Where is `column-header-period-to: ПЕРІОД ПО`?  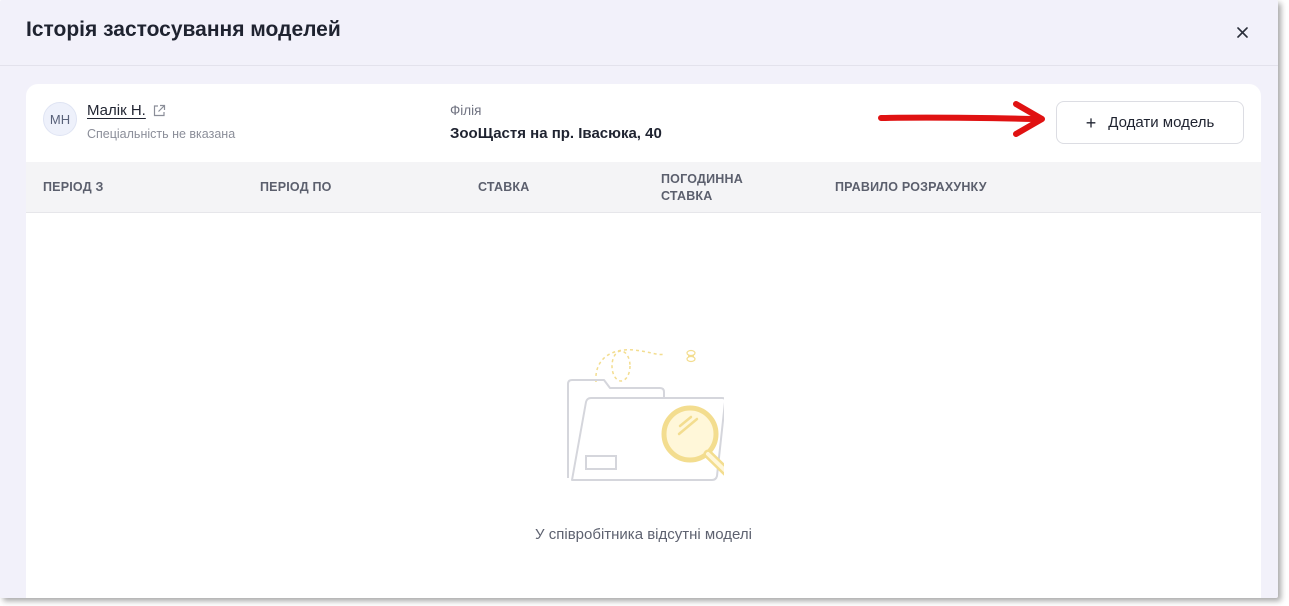
column-header-period-to: ПЕРІОД ПО is located at coordinates (296, 187).